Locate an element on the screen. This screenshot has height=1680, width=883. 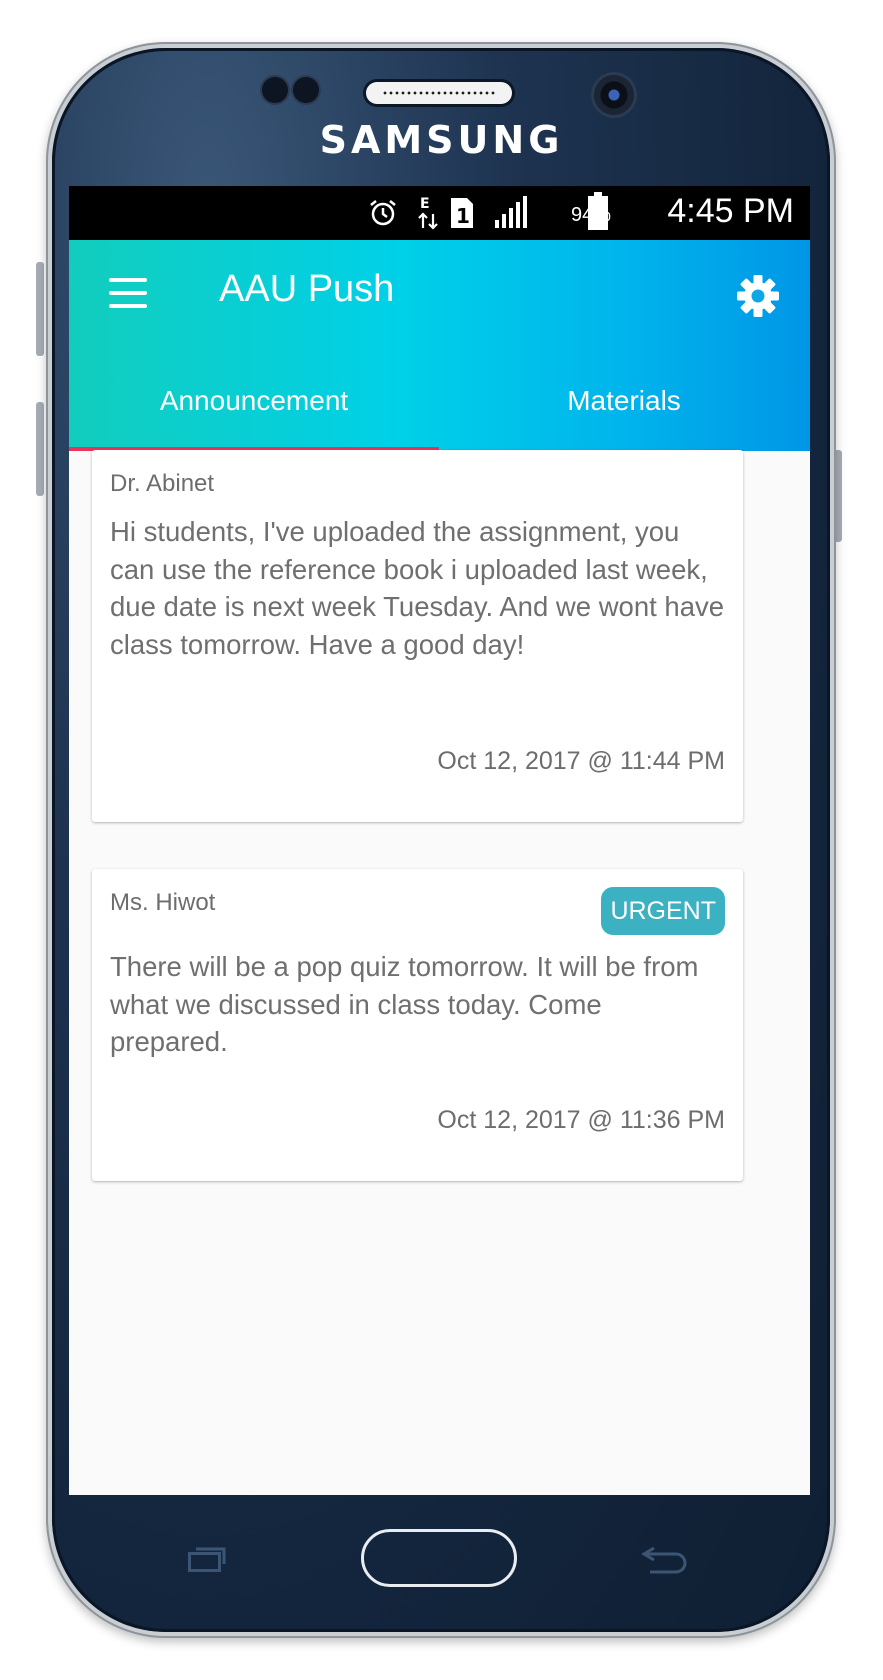
tab-announcement-label: Announcement is located at coordinates (254, 400).